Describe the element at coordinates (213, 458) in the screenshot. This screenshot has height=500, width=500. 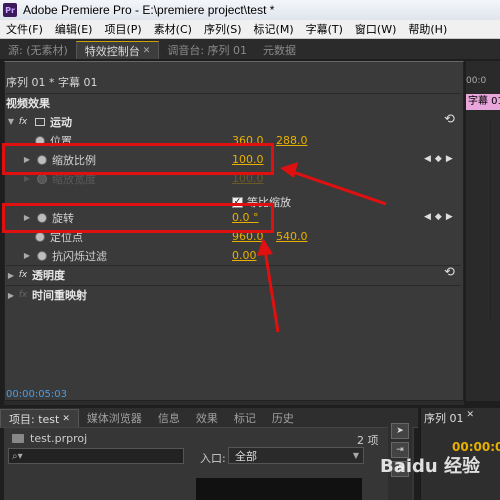
I see `in-label: 入口:` at that location.